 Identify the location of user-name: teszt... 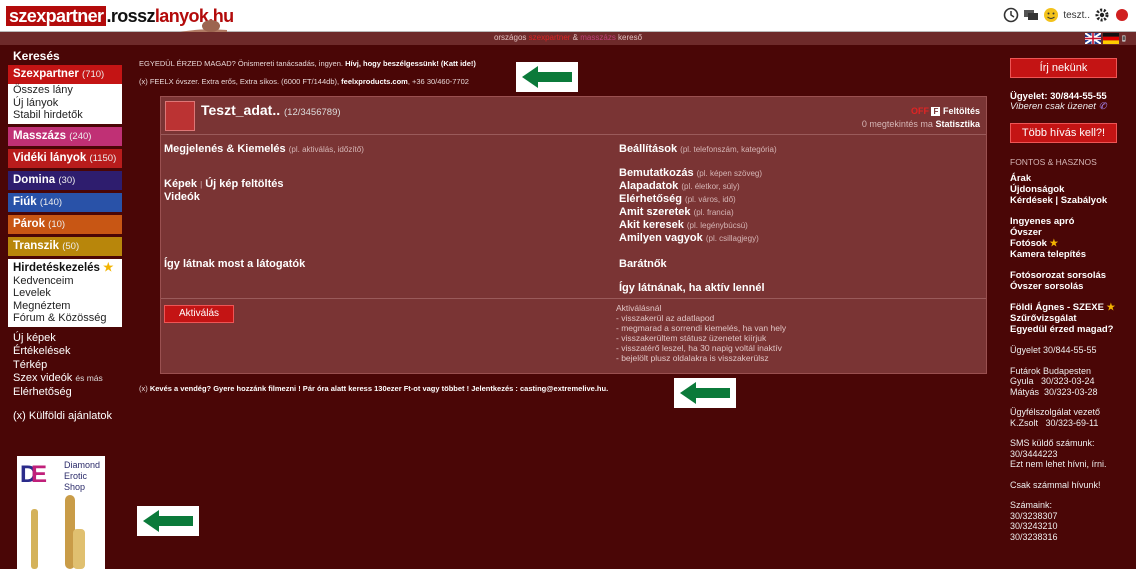
(1076, 15).